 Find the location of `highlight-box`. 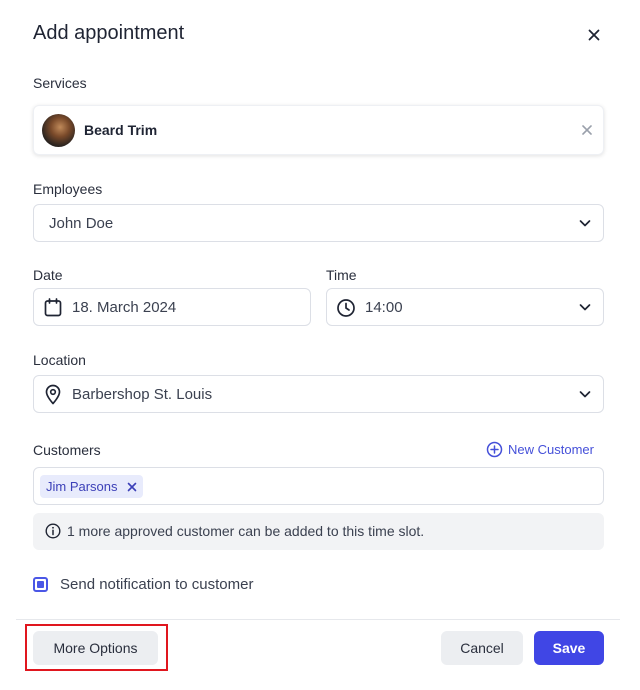

highlight-box is located at coordinates (96, 647).